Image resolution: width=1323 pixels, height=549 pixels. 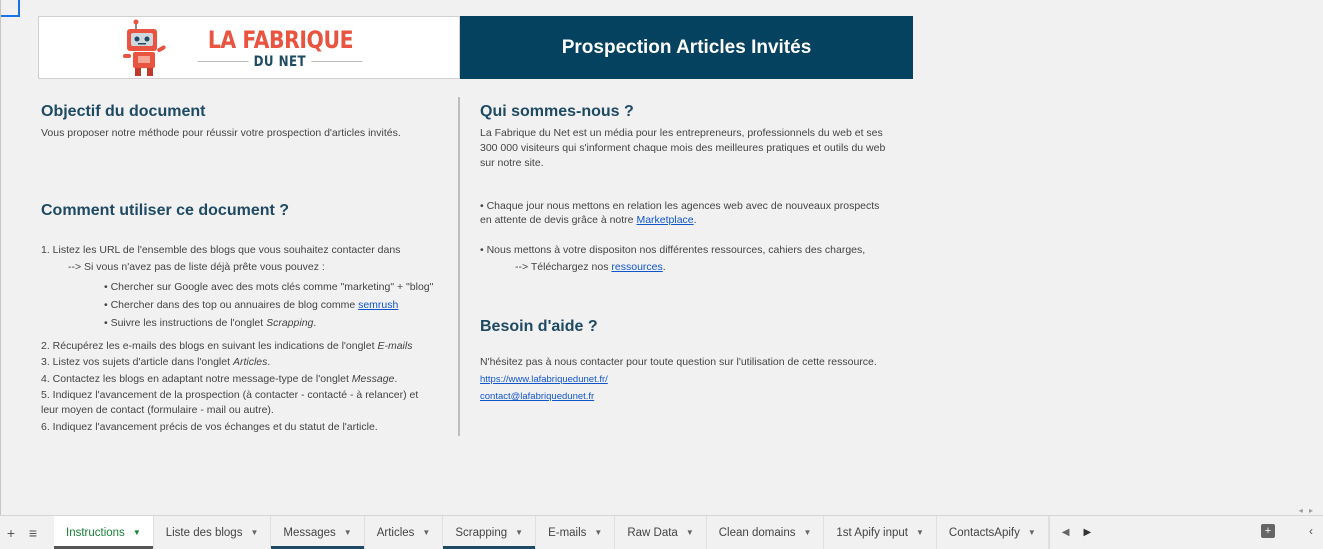 I want to click on tab-clean-domains: Clean domains ▼, so click(x=766, y=532).